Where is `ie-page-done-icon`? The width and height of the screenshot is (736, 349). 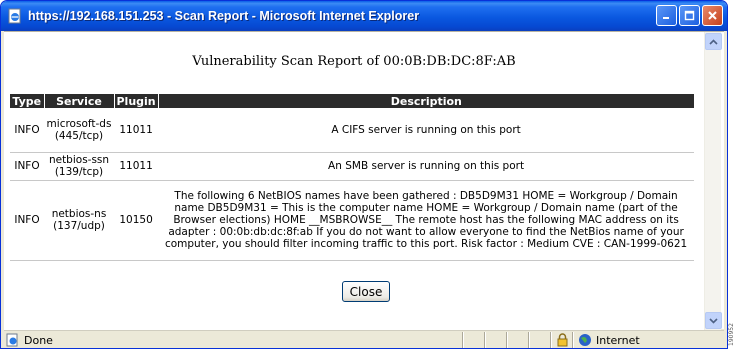
ie-page-done-icon is located at coordinates (12, 340).